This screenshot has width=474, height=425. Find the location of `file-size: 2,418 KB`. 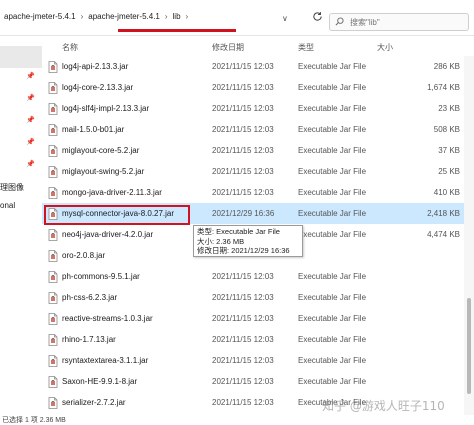

file-size: 2,418 KB is located at coordinates (443, 213).